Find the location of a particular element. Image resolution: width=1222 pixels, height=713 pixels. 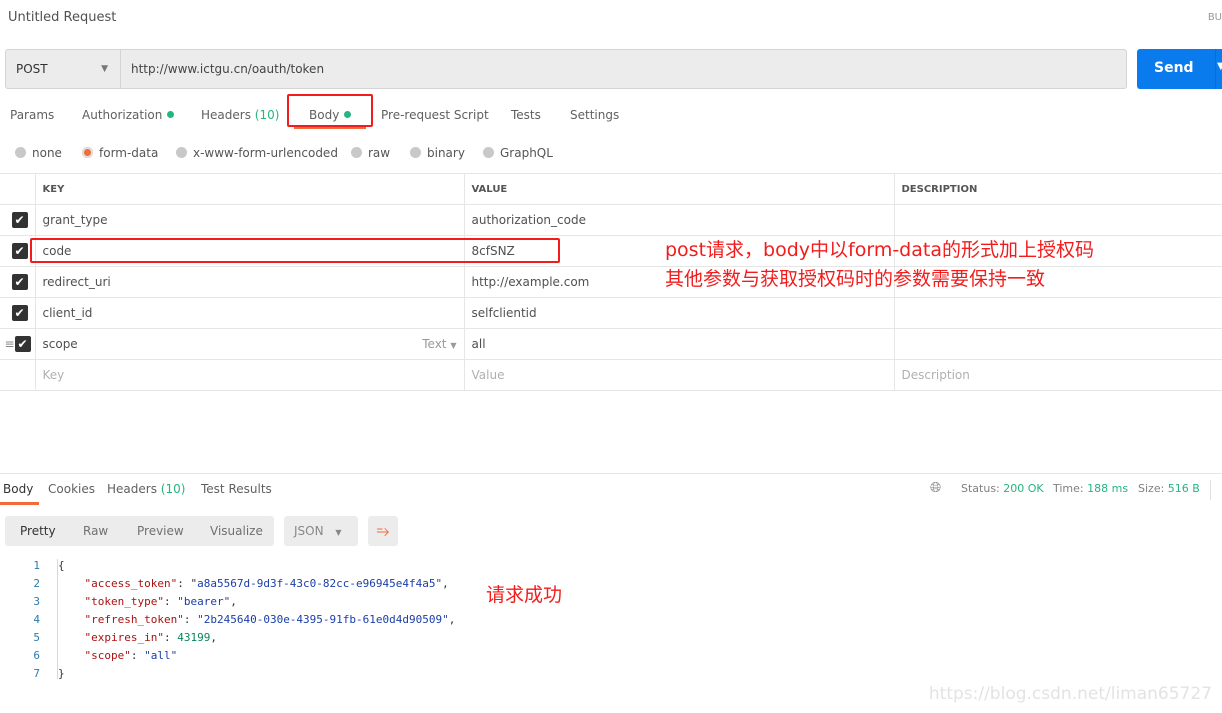

column-value: VALUE is located at coordinates (679, 189).